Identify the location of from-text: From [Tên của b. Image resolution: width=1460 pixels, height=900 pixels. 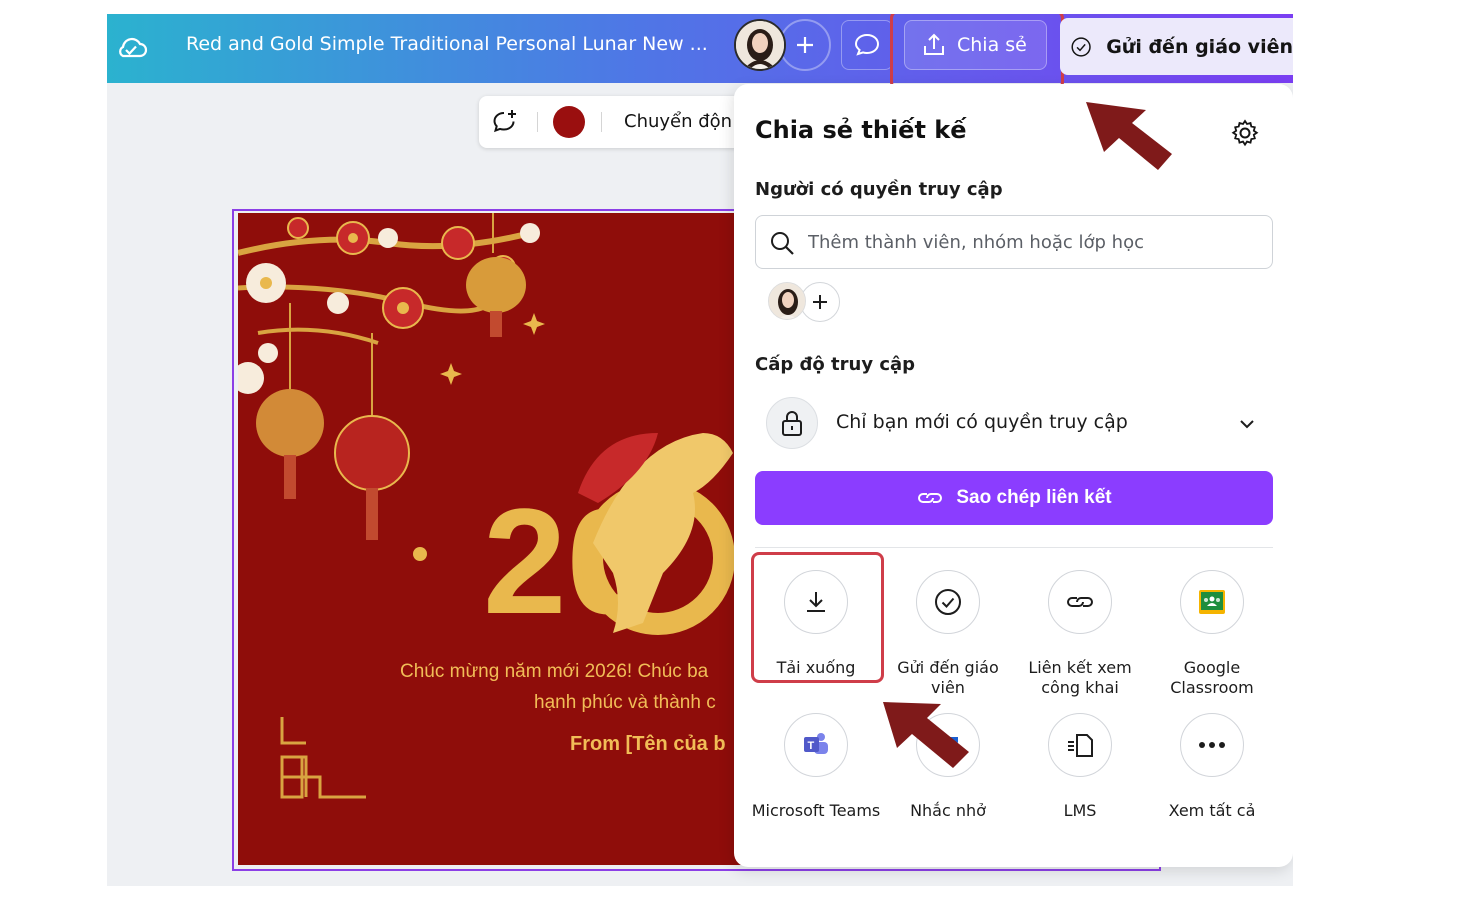
(648, 744).